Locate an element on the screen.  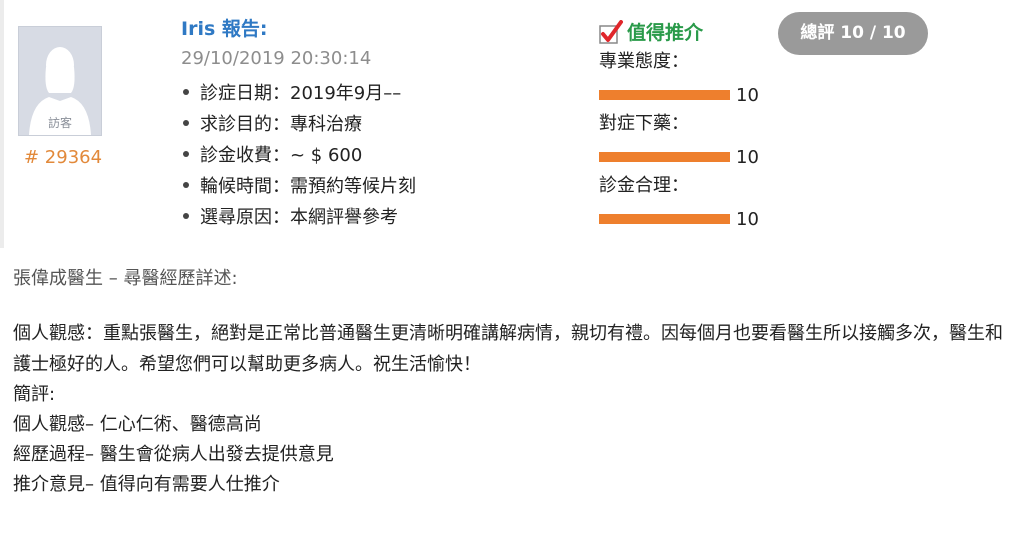
rating-diagnosis: 對症下藥： 10 is located at coordinates (679, 141).